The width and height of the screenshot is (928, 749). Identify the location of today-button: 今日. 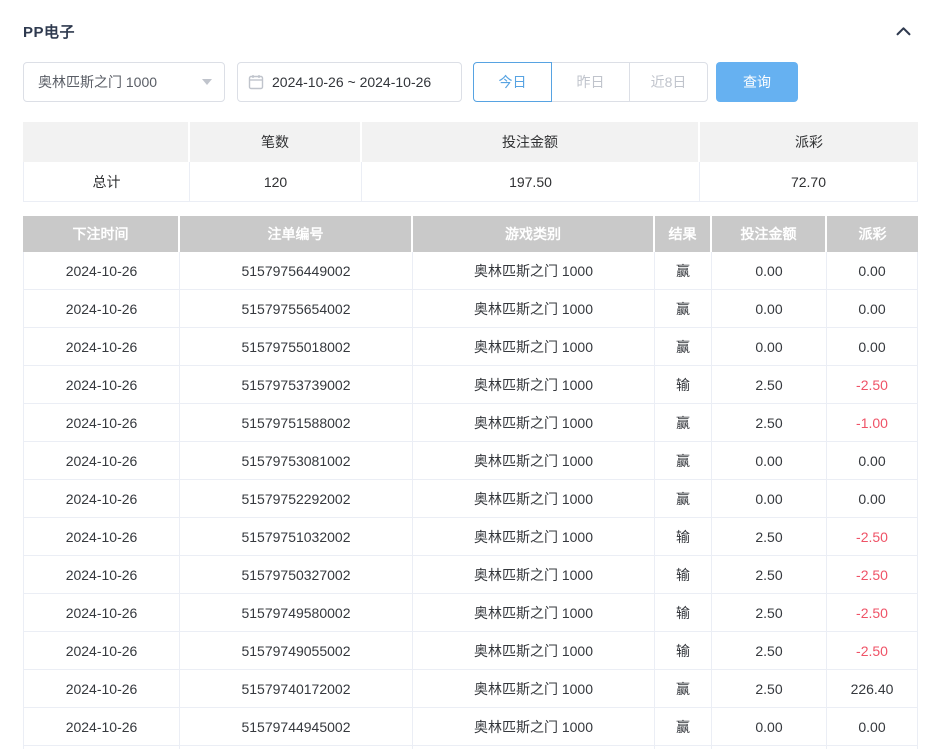
(512, 82).